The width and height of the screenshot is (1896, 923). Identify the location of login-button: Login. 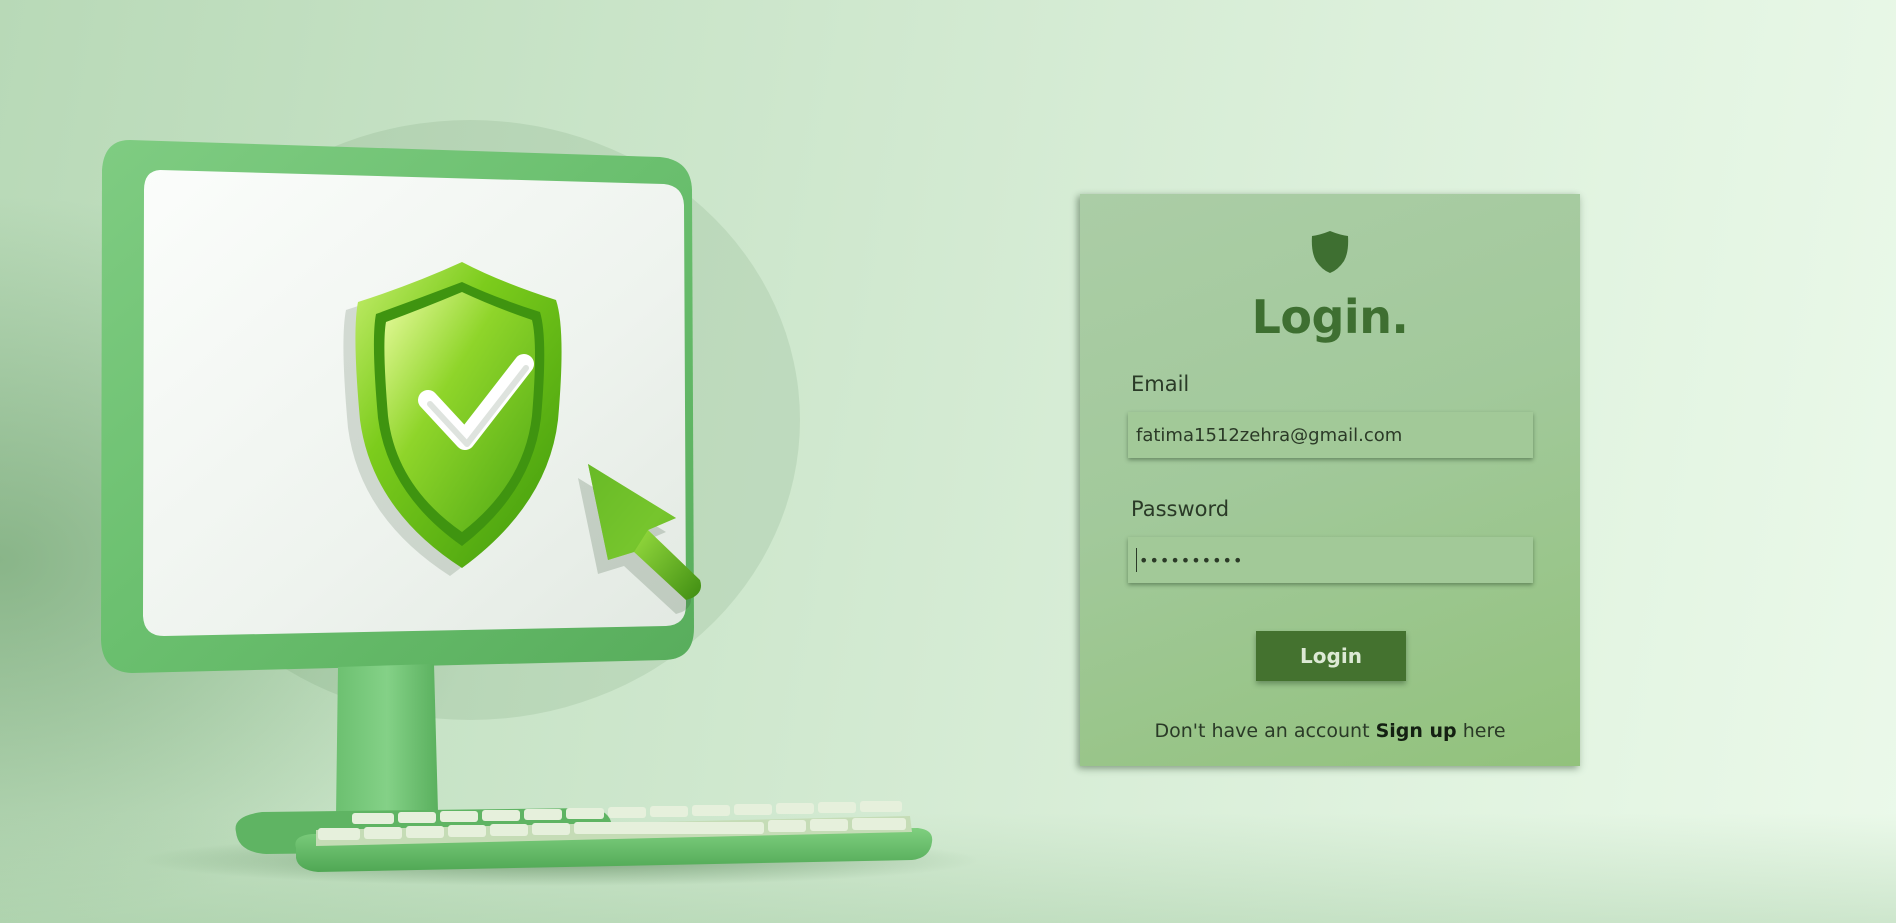
(1331, 656).